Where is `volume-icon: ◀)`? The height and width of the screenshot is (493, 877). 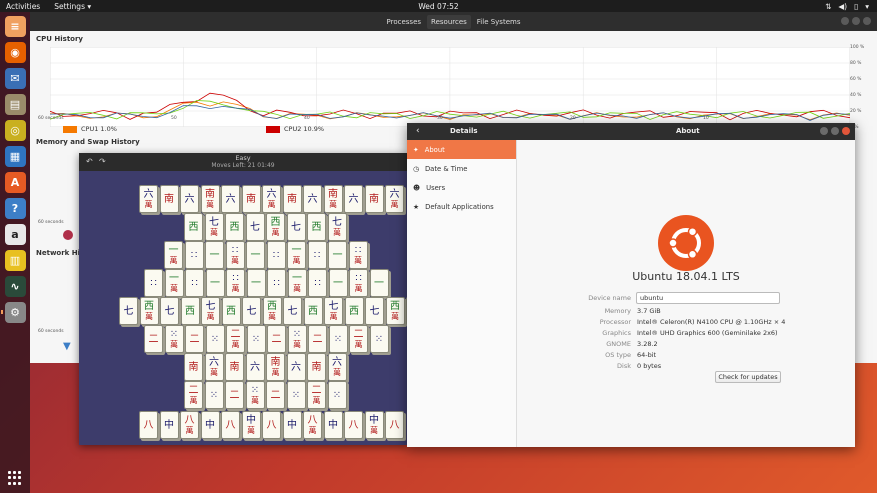
volume-icon: ◀) is located at coordinates (842, 6).